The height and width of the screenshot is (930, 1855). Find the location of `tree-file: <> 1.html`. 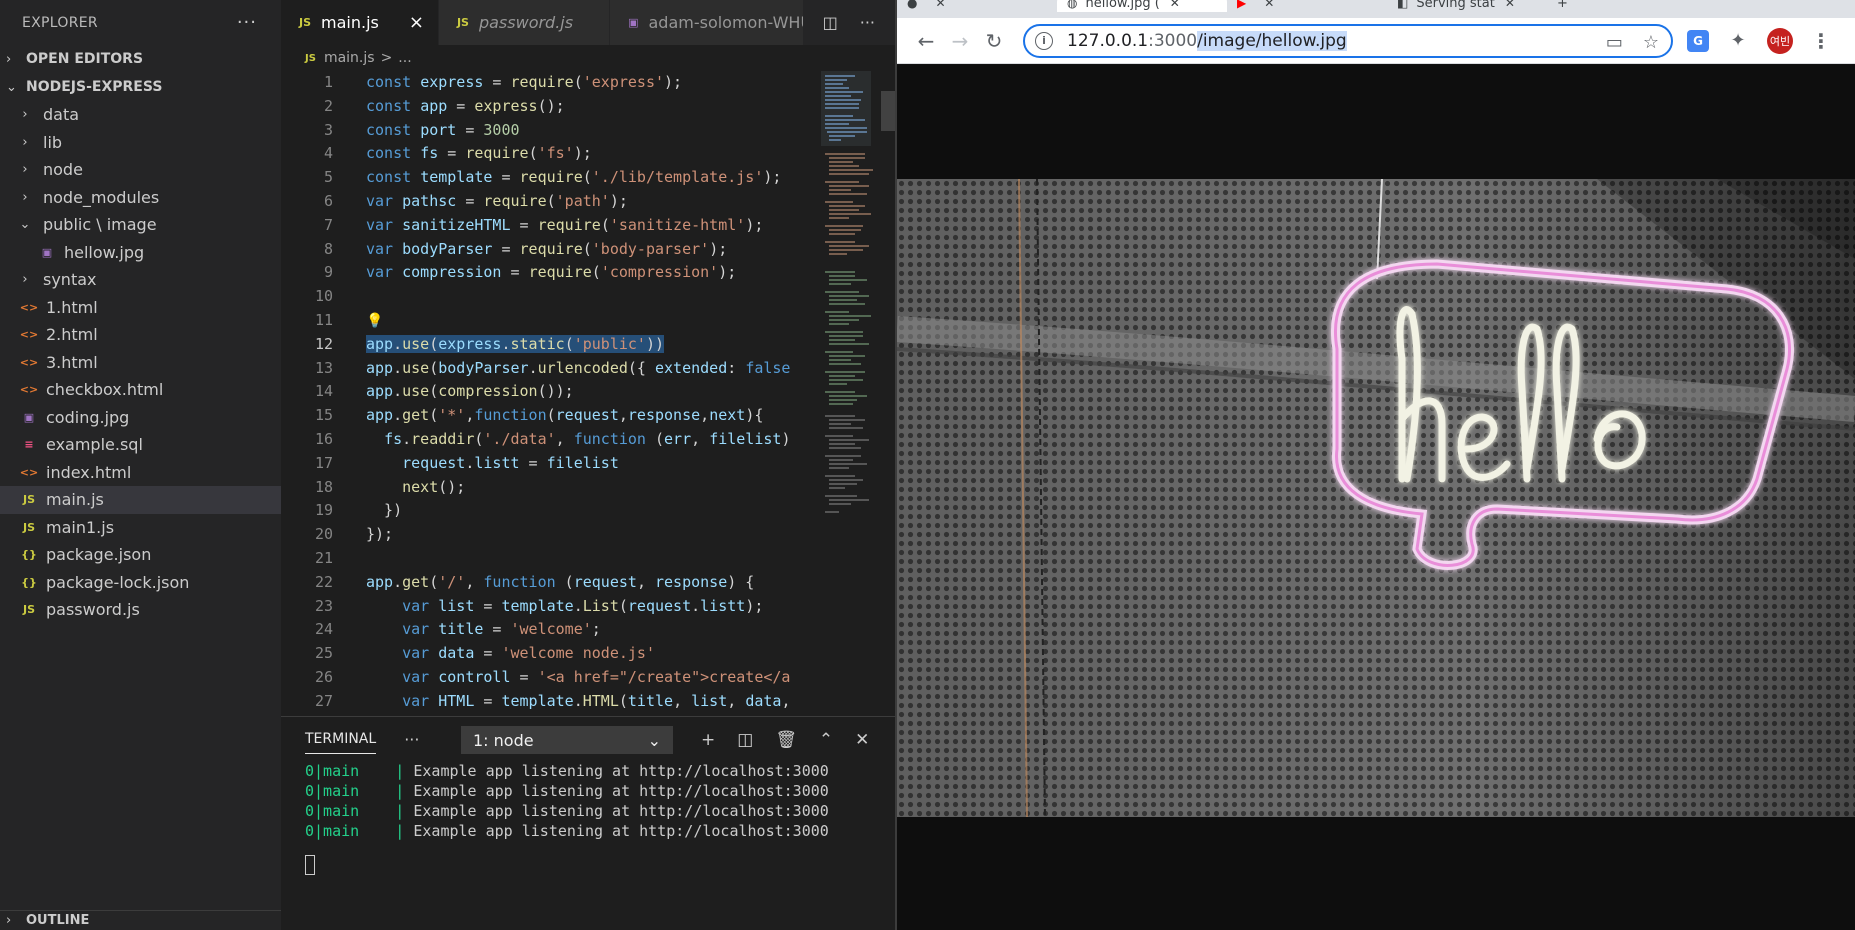

tree-file: <> 1.html is located at coordinates (140, 308).